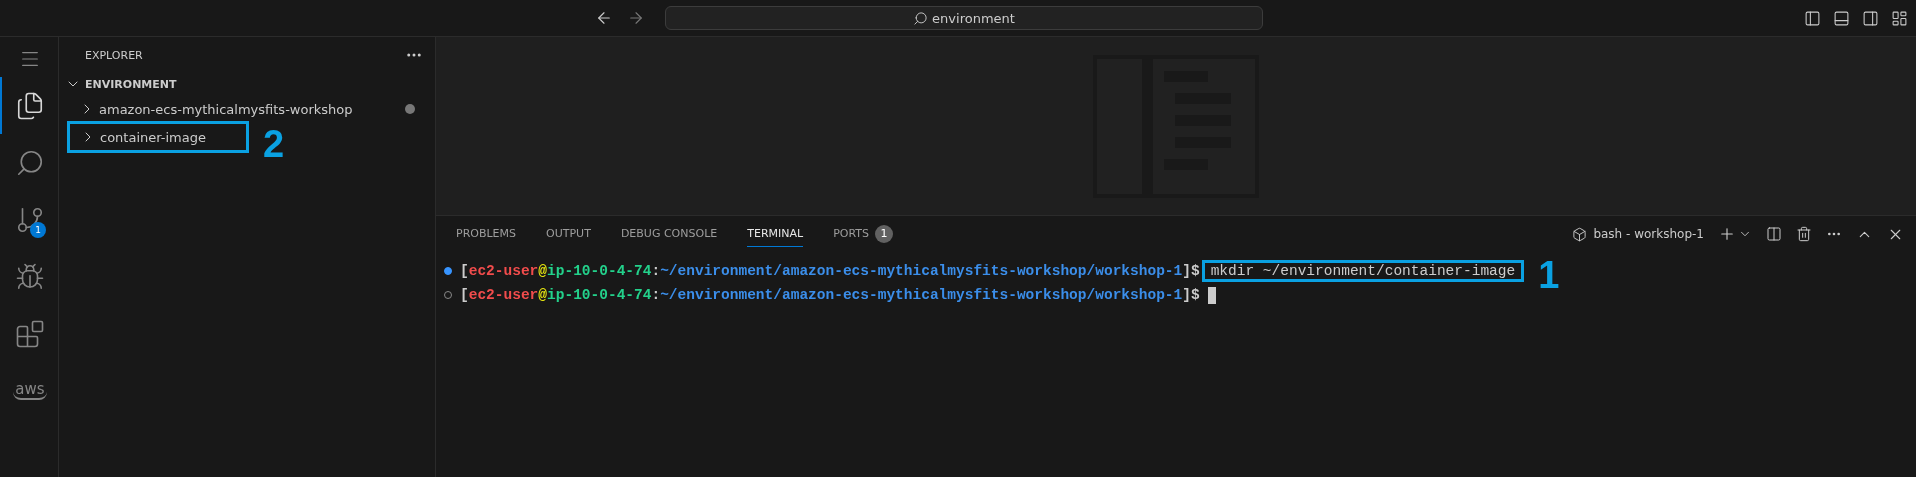 Image resolution: width=1916 pixels, height=477 pixels. What do you see at coordinates (1812, 18) in the screenshot?
I see `primary-sidebar-toggle-icon` at bounding box center [1812, 18].